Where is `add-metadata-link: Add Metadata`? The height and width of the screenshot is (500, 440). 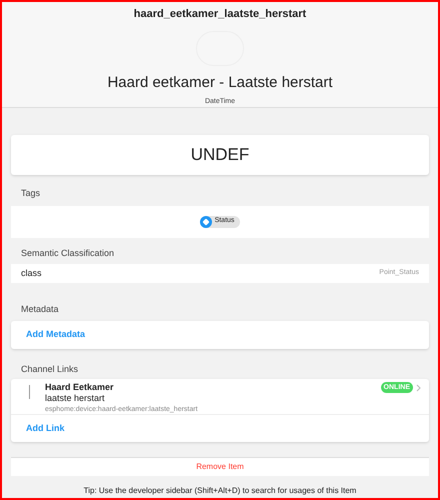 add-metadata-link: Add Metadata is located at coordinates (56, 335).